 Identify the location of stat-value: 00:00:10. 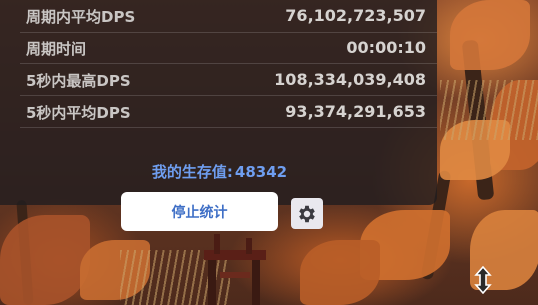
(386, 47).